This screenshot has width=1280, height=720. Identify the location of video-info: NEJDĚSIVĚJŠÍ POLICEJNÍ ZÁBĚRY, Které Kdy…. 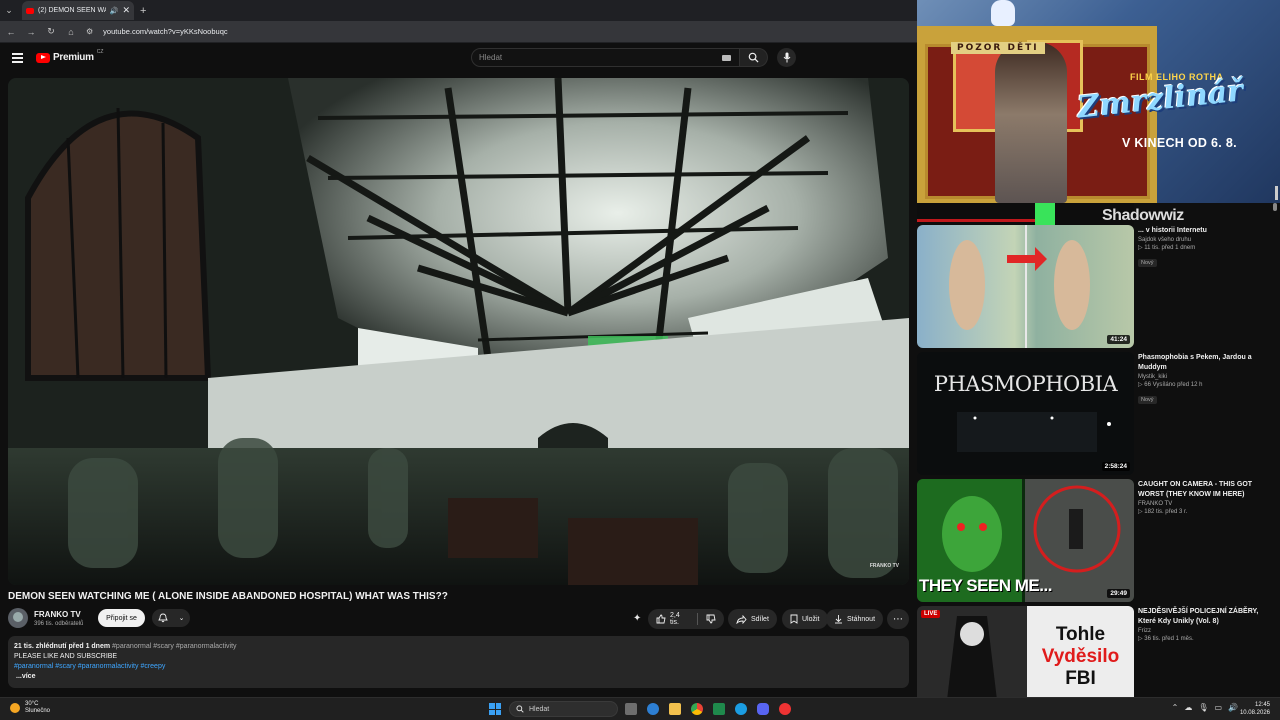
(1206, 624).